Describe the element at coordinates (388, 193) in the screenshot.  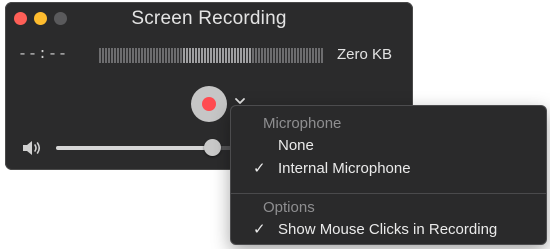
I see `menu-separator` at that location.